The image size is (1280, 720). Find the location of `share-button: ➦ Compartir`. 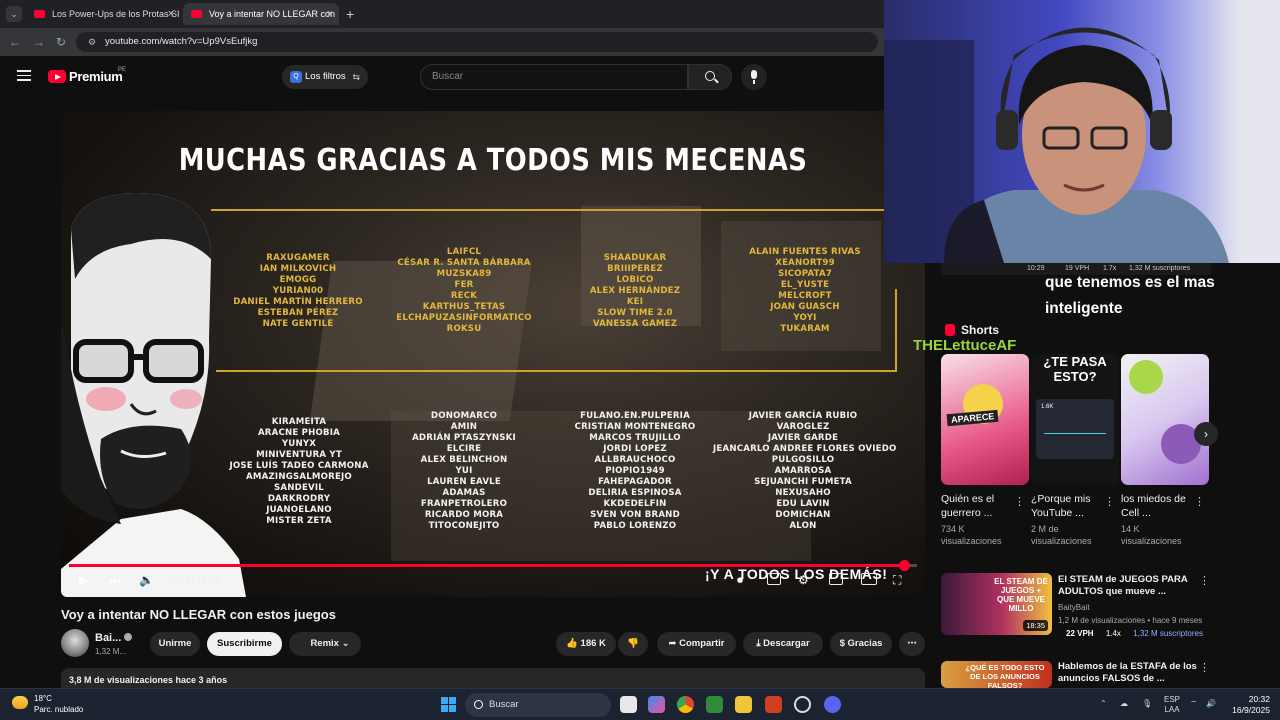

share-button: ➦ Compartir is located at coordinates (696, 644).